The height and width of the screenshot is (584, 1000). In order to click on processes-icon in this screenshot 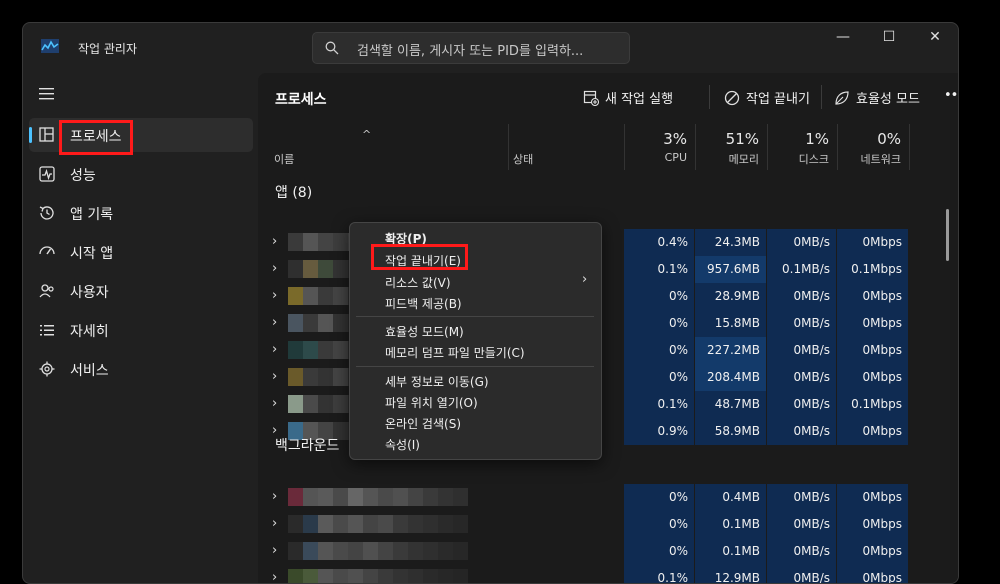, I will do `click(46, 134)`.